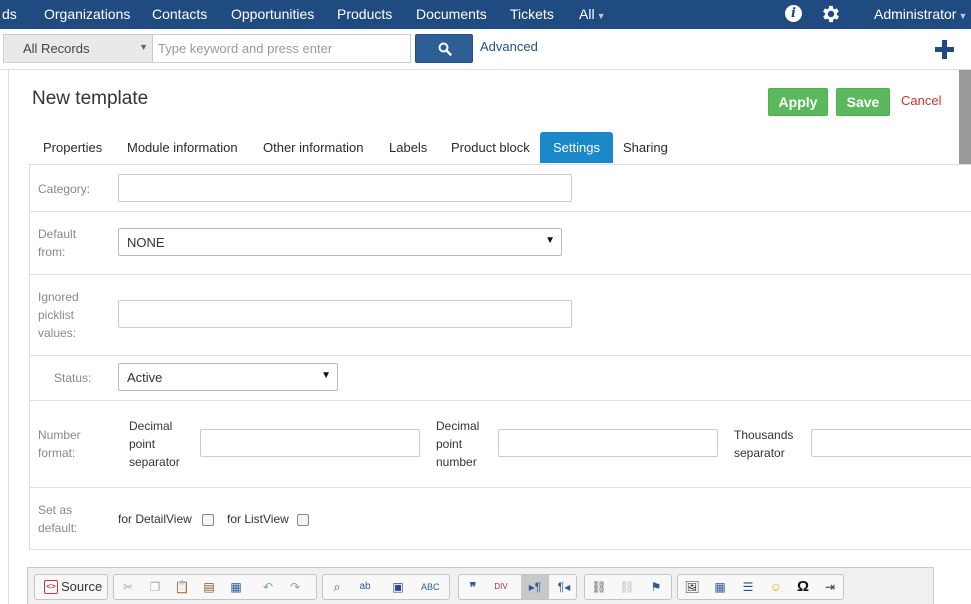 The width and height of the screenshot is (971, 604). What do you see at coordinates (56, 48) in the screenshot?
I see `records-scope-value: All Records` at bounding box center [56, 48].